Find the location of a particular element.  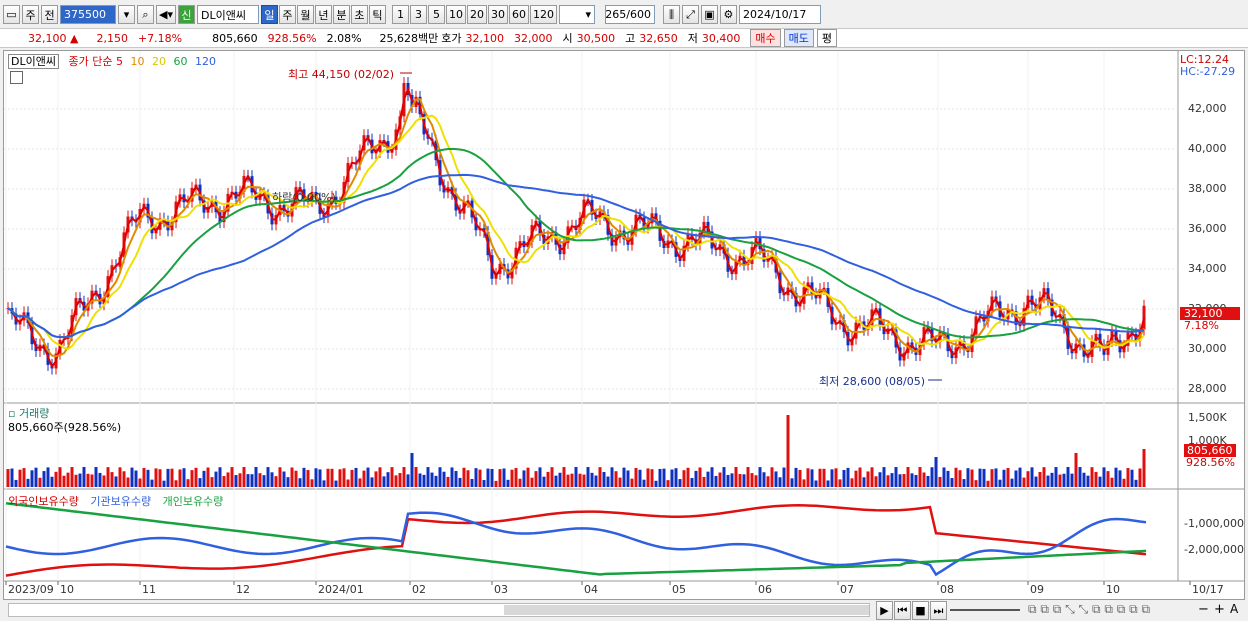

interval-1: 1 is located at coordinates (400, 14).